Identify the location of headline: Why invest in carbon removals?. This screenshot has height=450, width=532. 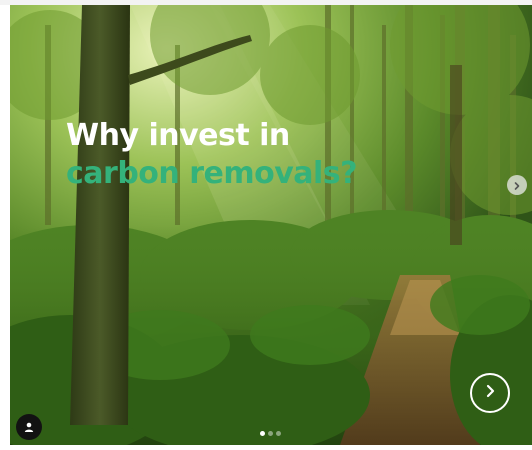
(212, 155).